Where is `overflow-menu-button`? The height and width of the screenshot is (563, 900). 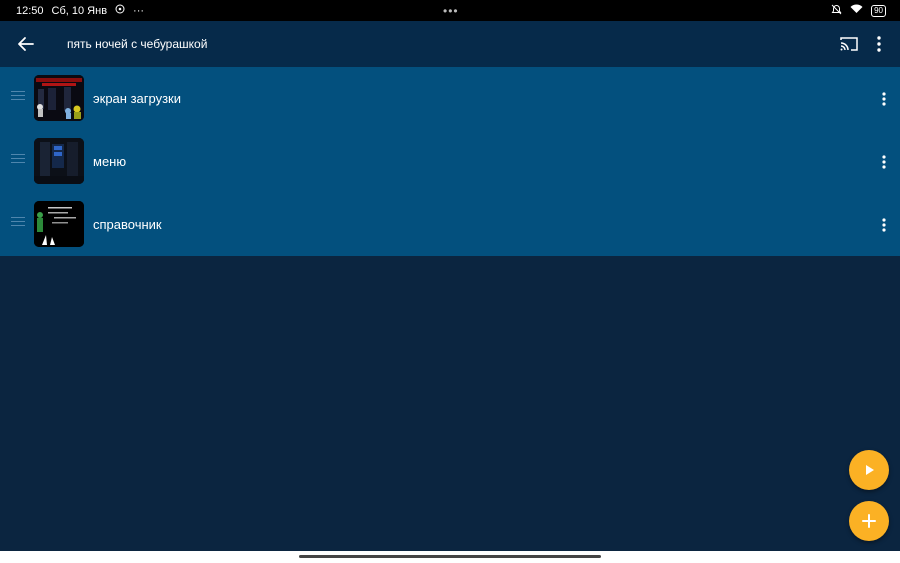
overflow-menu-button is located at coordinates (879, 44).